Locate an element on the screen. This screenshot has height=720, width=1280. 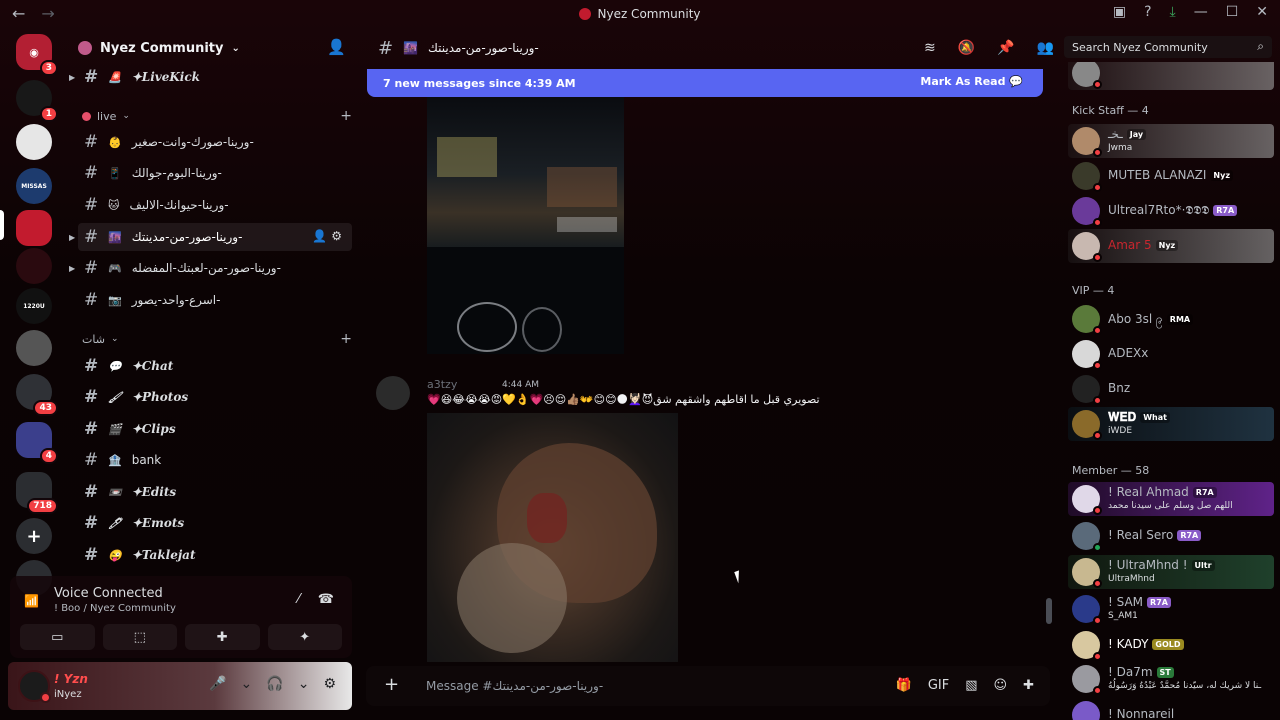
sticker-icon: ▧ is located at coordinates (971, 685).